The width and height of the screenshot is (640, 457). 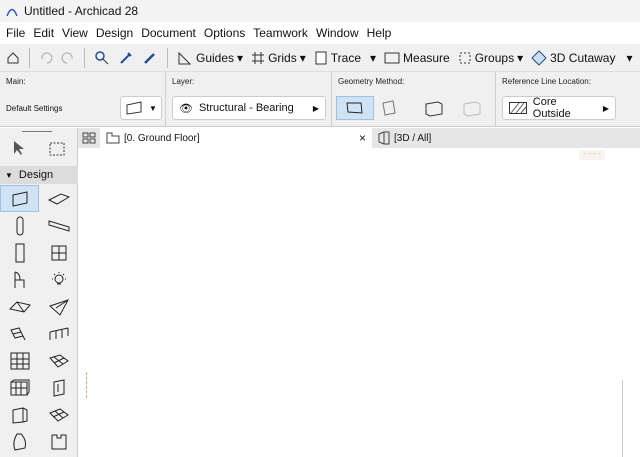 What do you see at coordinates (58, 387) in the screenshot?
I see `zone-tool` at bounding box center [58, 387].